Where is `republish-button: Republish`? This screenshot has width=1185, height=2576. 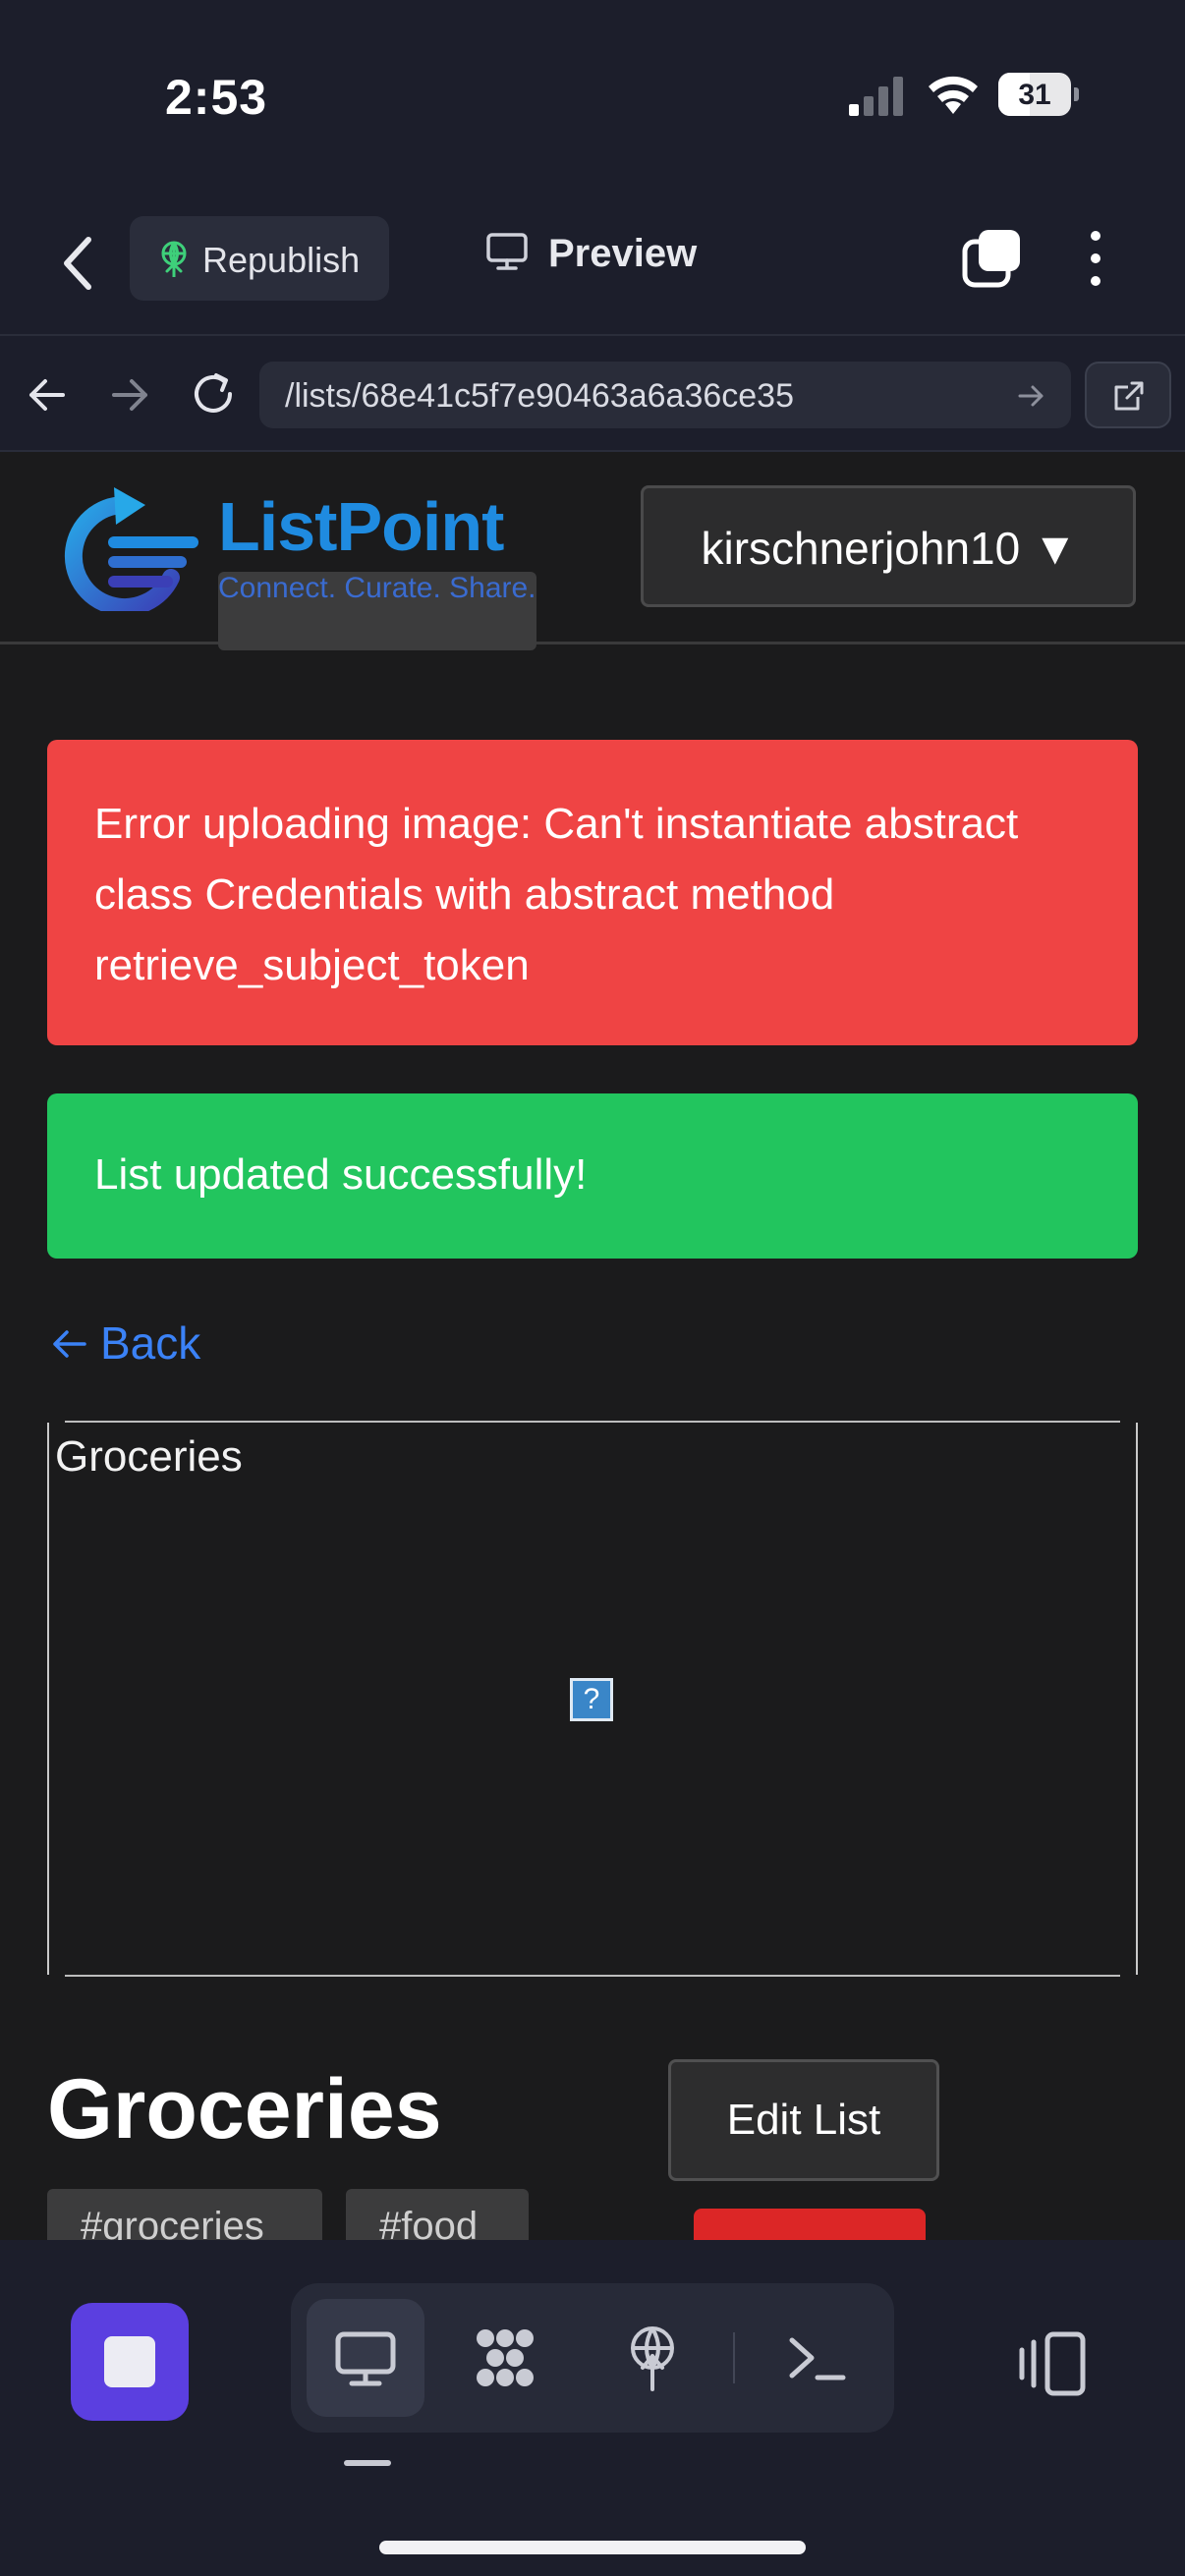
republish-button: Republish is located at coordinates (259, 258).